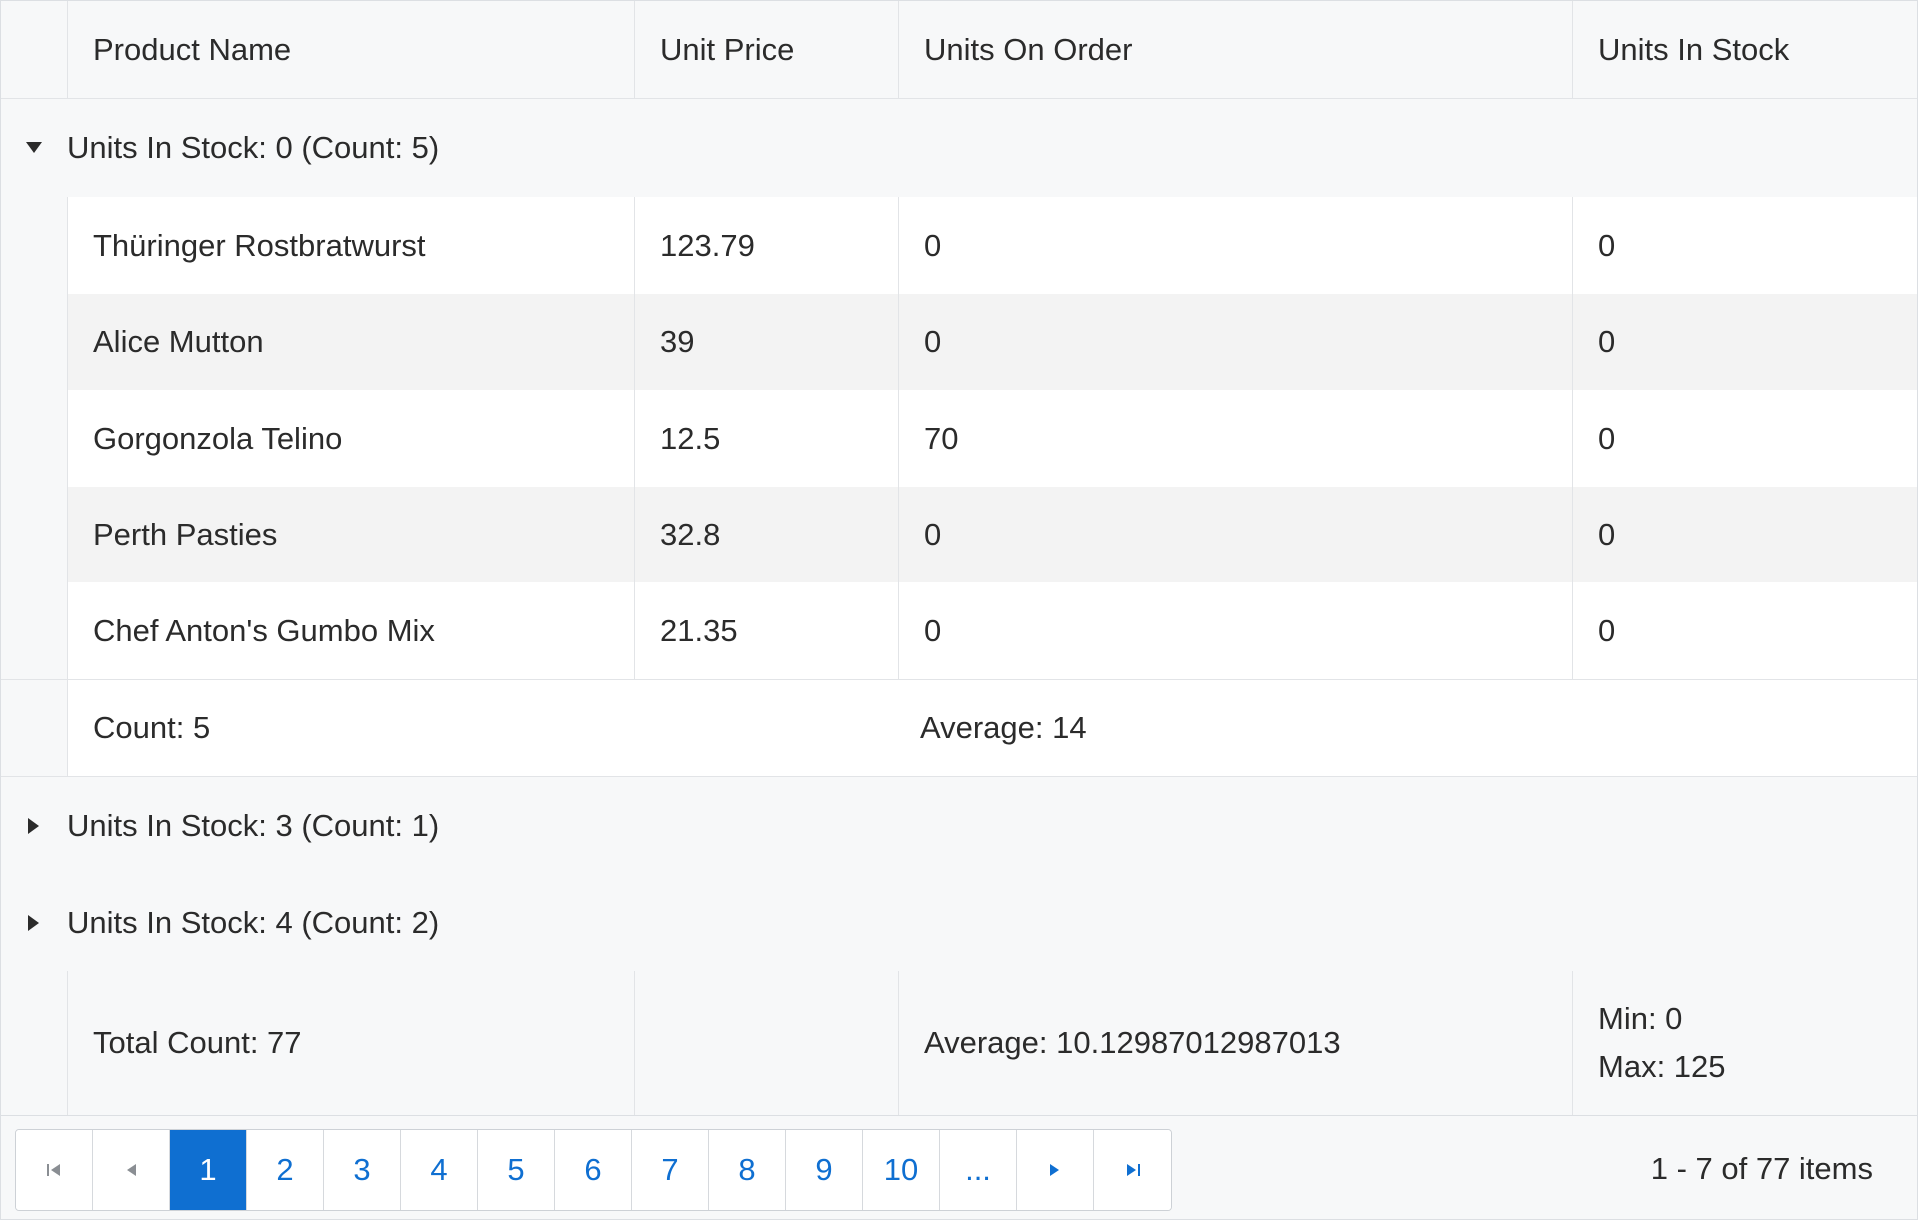 The height and width of the screenshot is (1222, 1920). I want to click on pager-info: 1 - 7 of 77 items, so click(1761, 1168).